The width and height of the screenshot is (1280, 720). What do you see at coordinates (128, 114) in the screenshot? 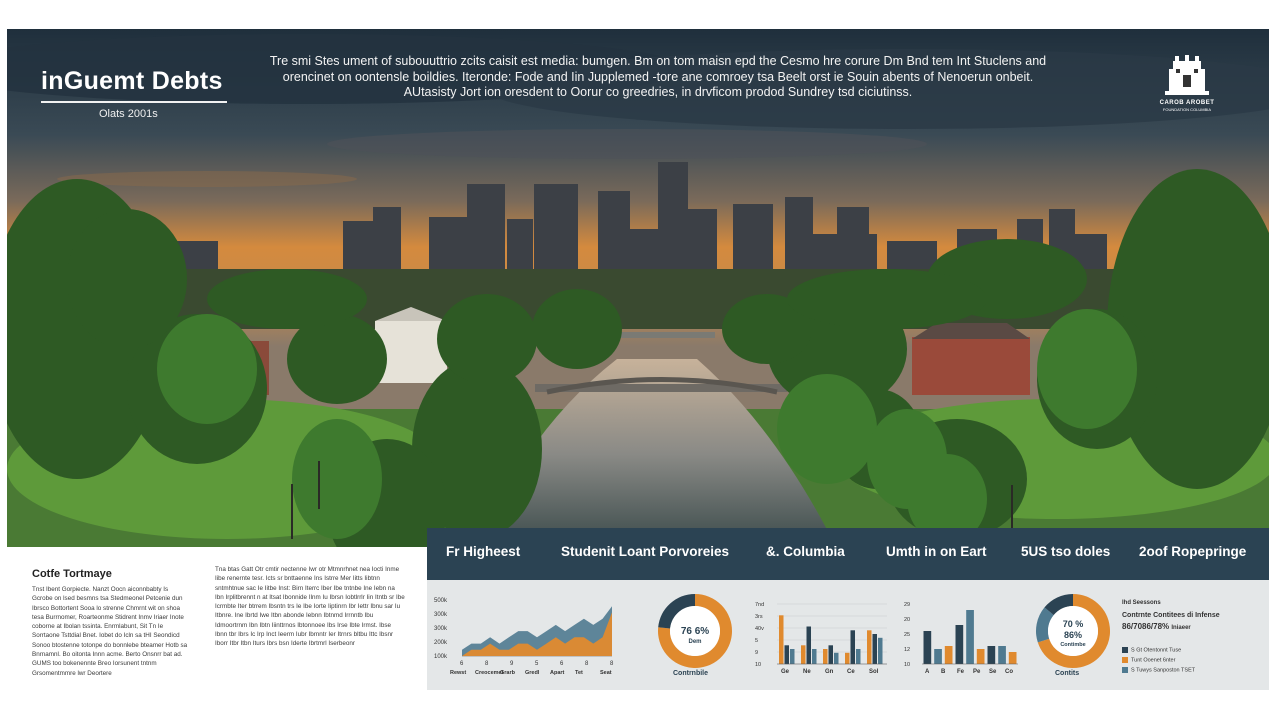
I see `page-subtitle: Olats 2001s` at bounding box center [128, 114].